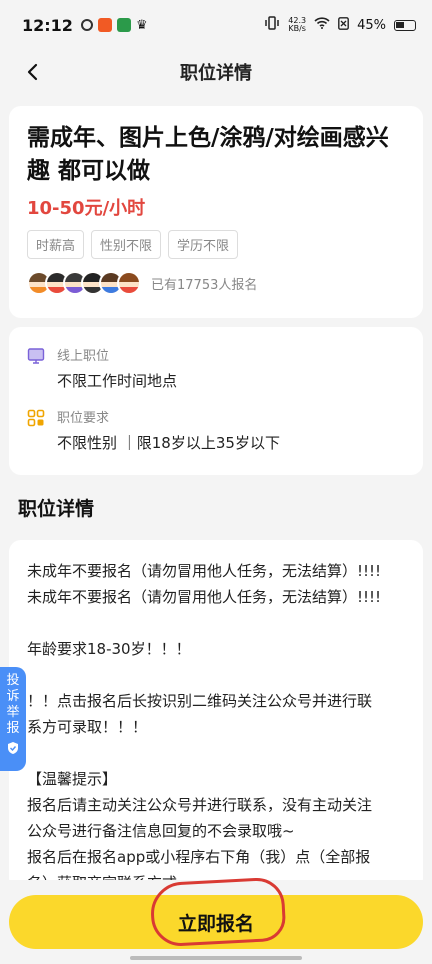 Image resolution: width=432 pixels, height=964 pixels. I want to click on page-title: 职位详情, so click(216, 73).